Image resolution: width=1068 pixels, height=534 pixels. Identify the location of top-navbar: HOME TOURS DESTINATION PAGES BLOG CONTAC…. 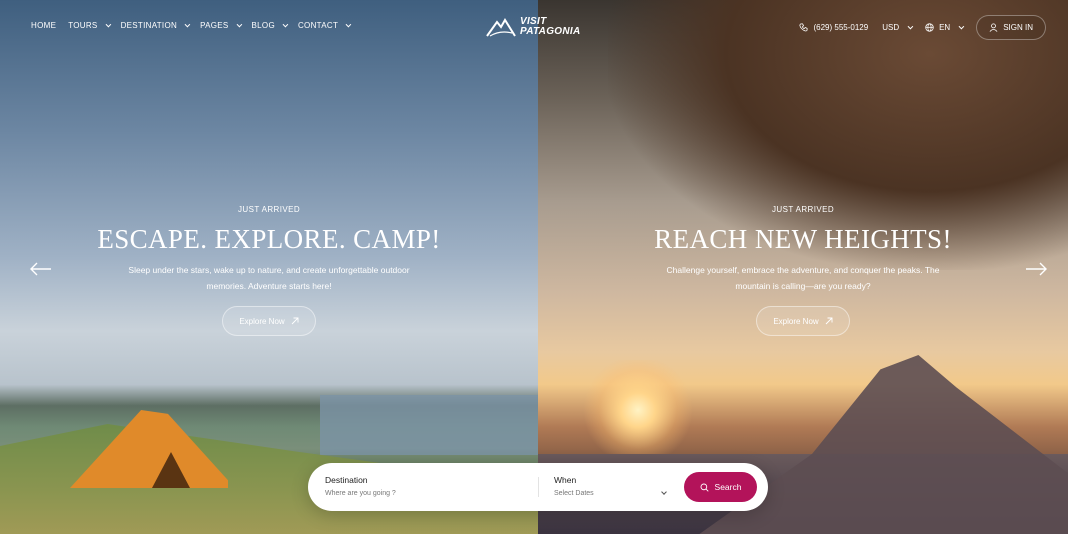
(534, 28).